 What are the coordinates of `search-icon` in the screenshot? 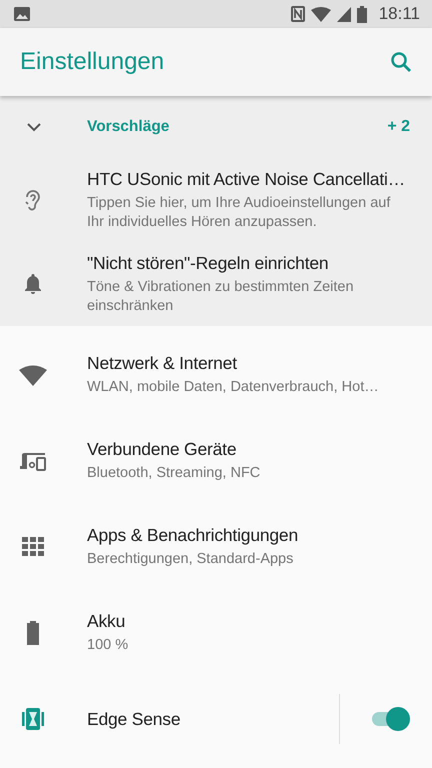 It's located at (401, 62).